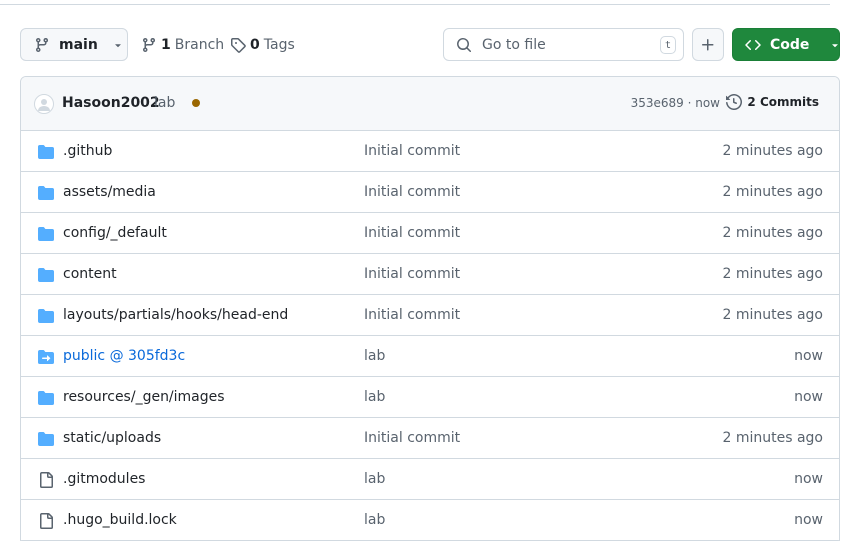  I want to click on tags-link: 0 Tags, so click(262, 44).